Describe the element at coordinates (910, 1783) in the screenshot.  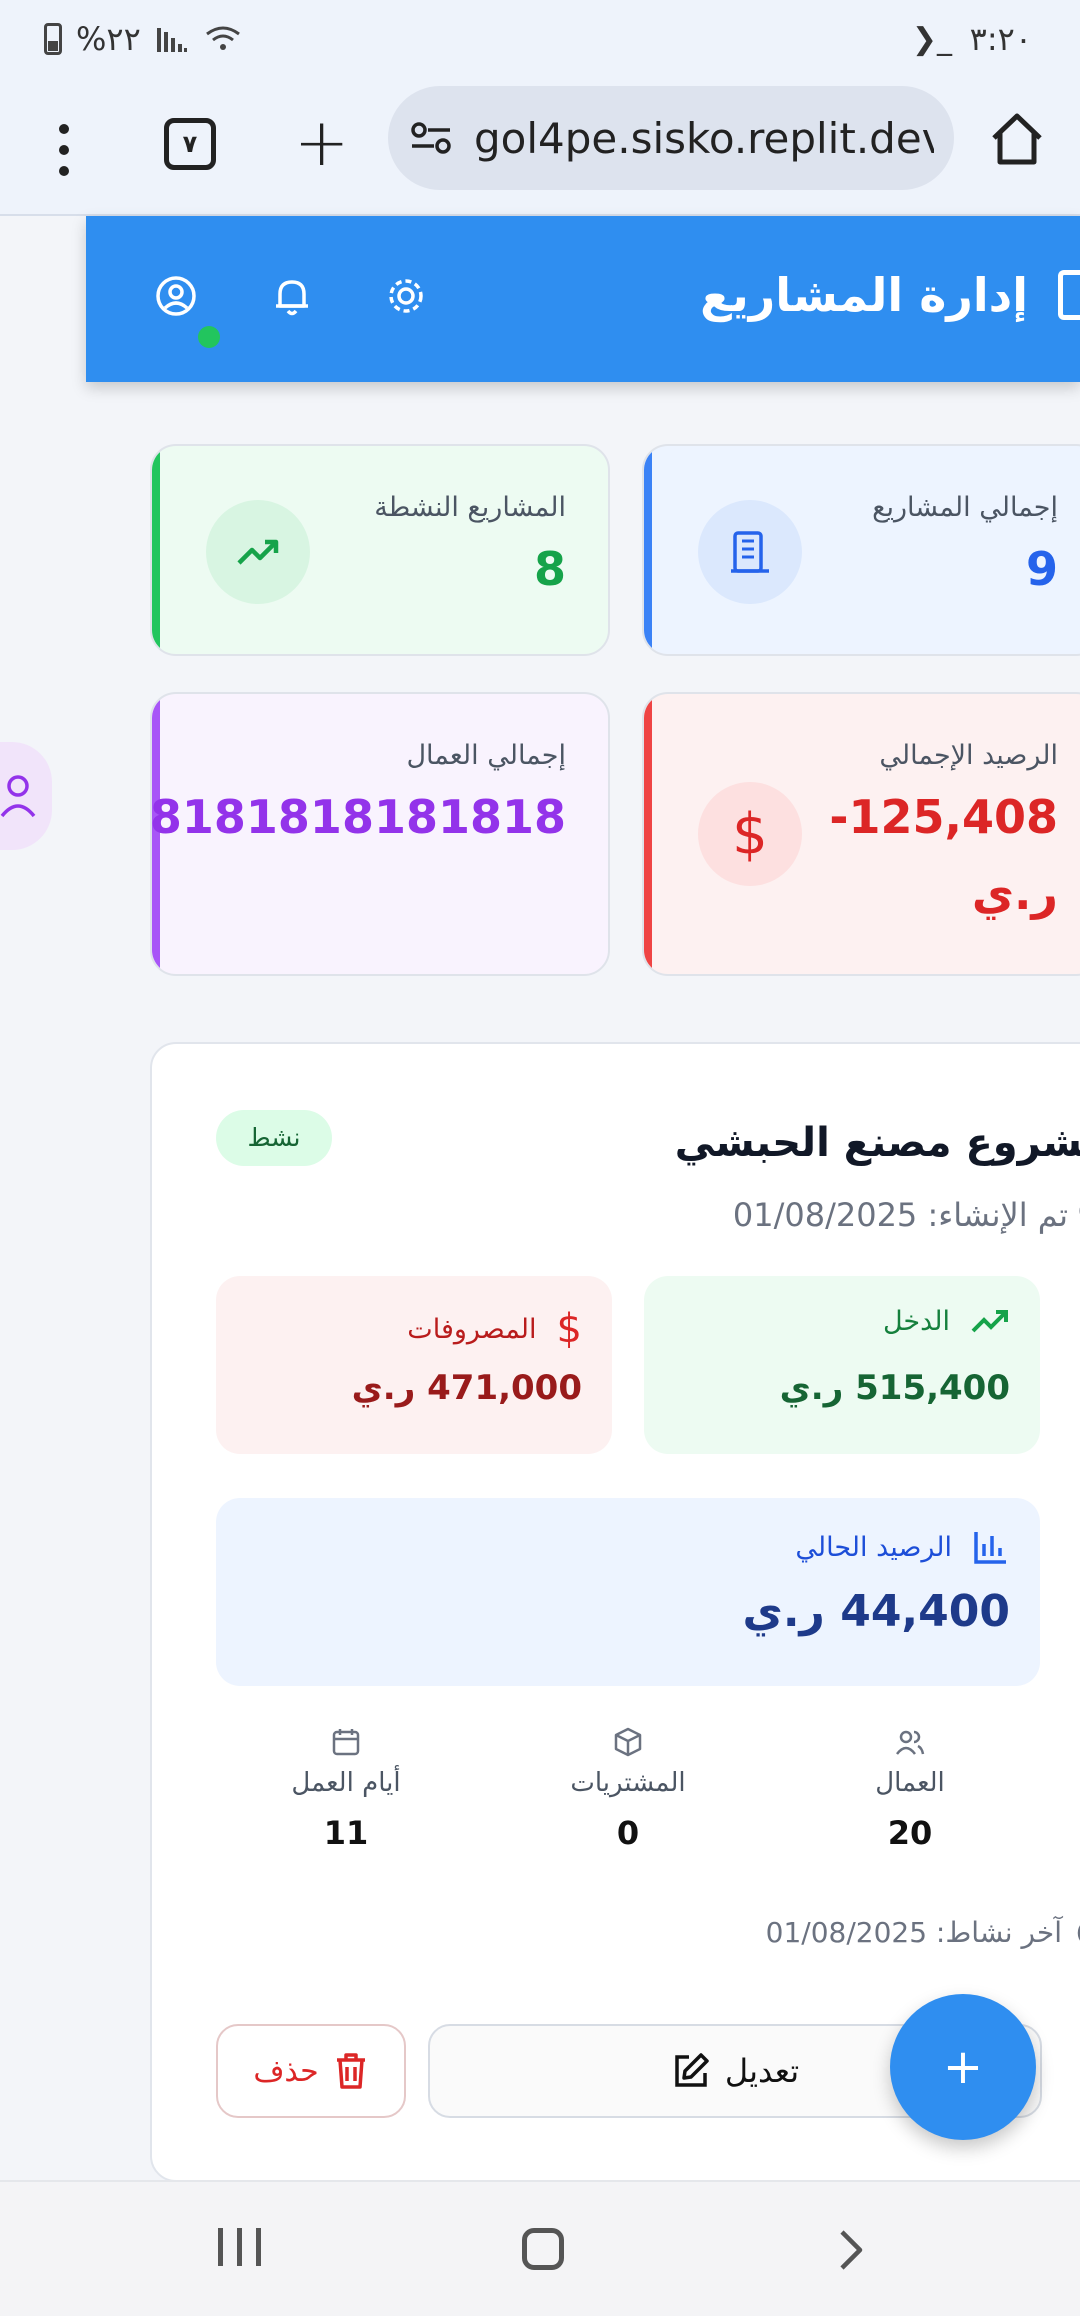
I see `workers-label: العمال` at that location.